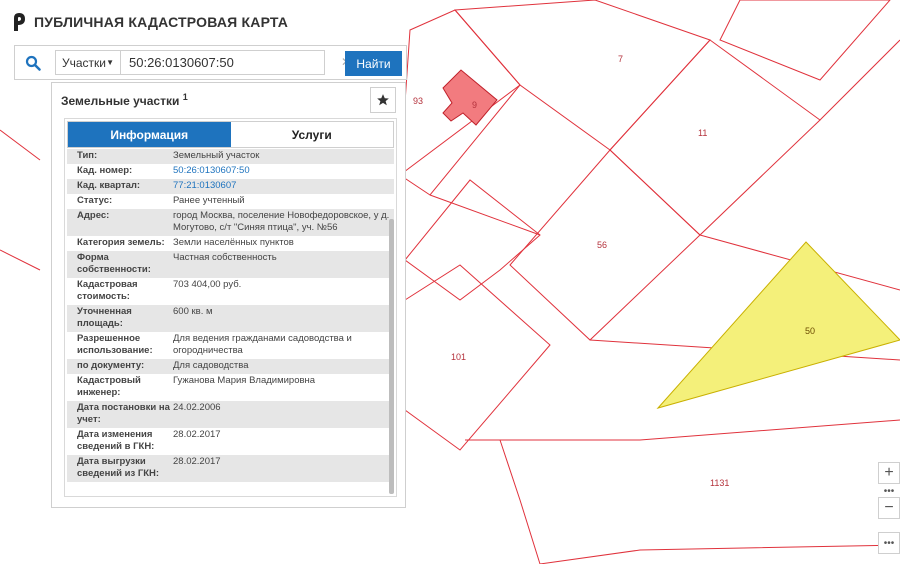 This screenshot has height=564, width=900. What do you see at coordinates (702, 133) in the screenshot?
I see `parcel-label-11: 11` at bounding box center [702, 133].